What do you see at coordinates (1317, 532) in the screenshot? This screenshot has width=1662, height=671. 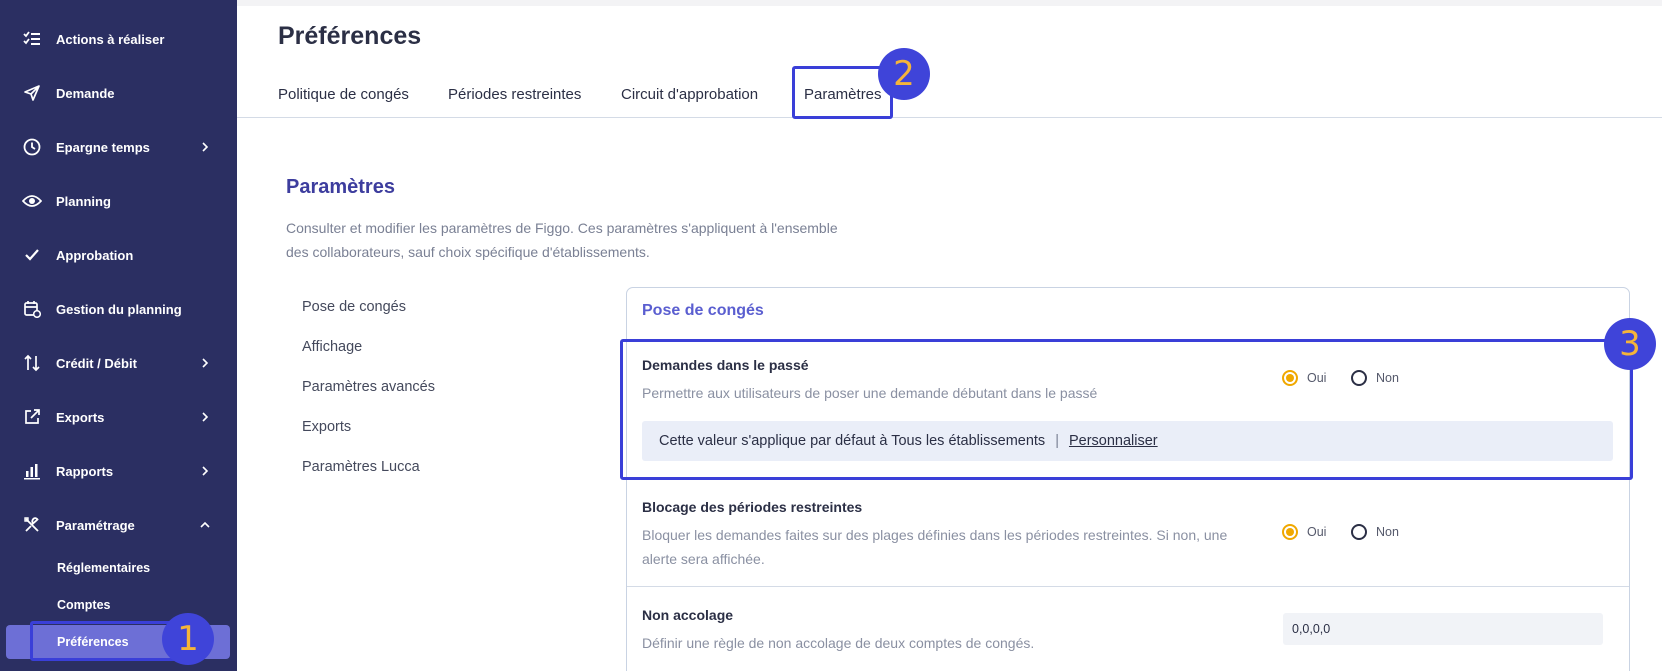 I see `radio-label: Oui` at bounding box center [1317, 532].